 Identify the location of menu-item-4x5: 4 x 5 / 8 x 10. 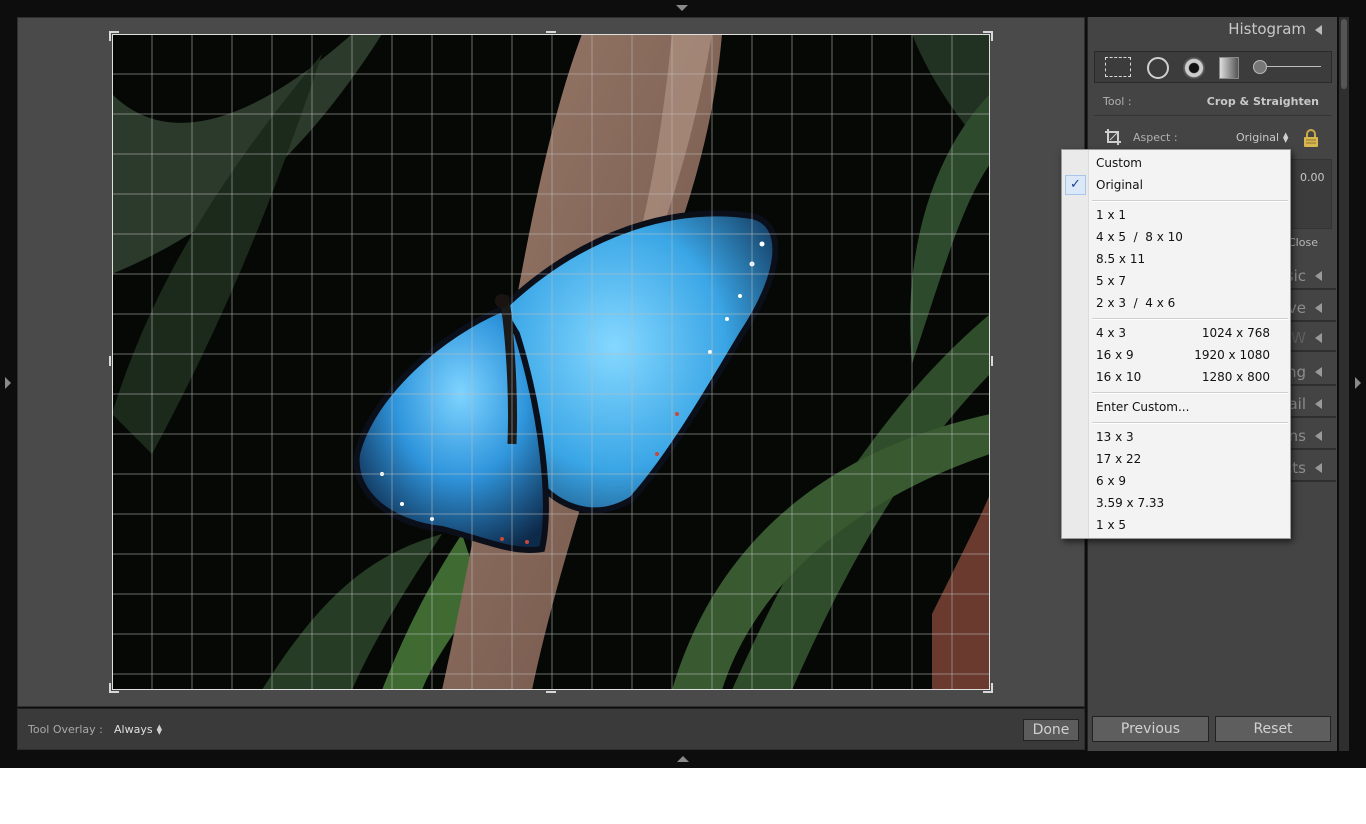
(1176, 237).